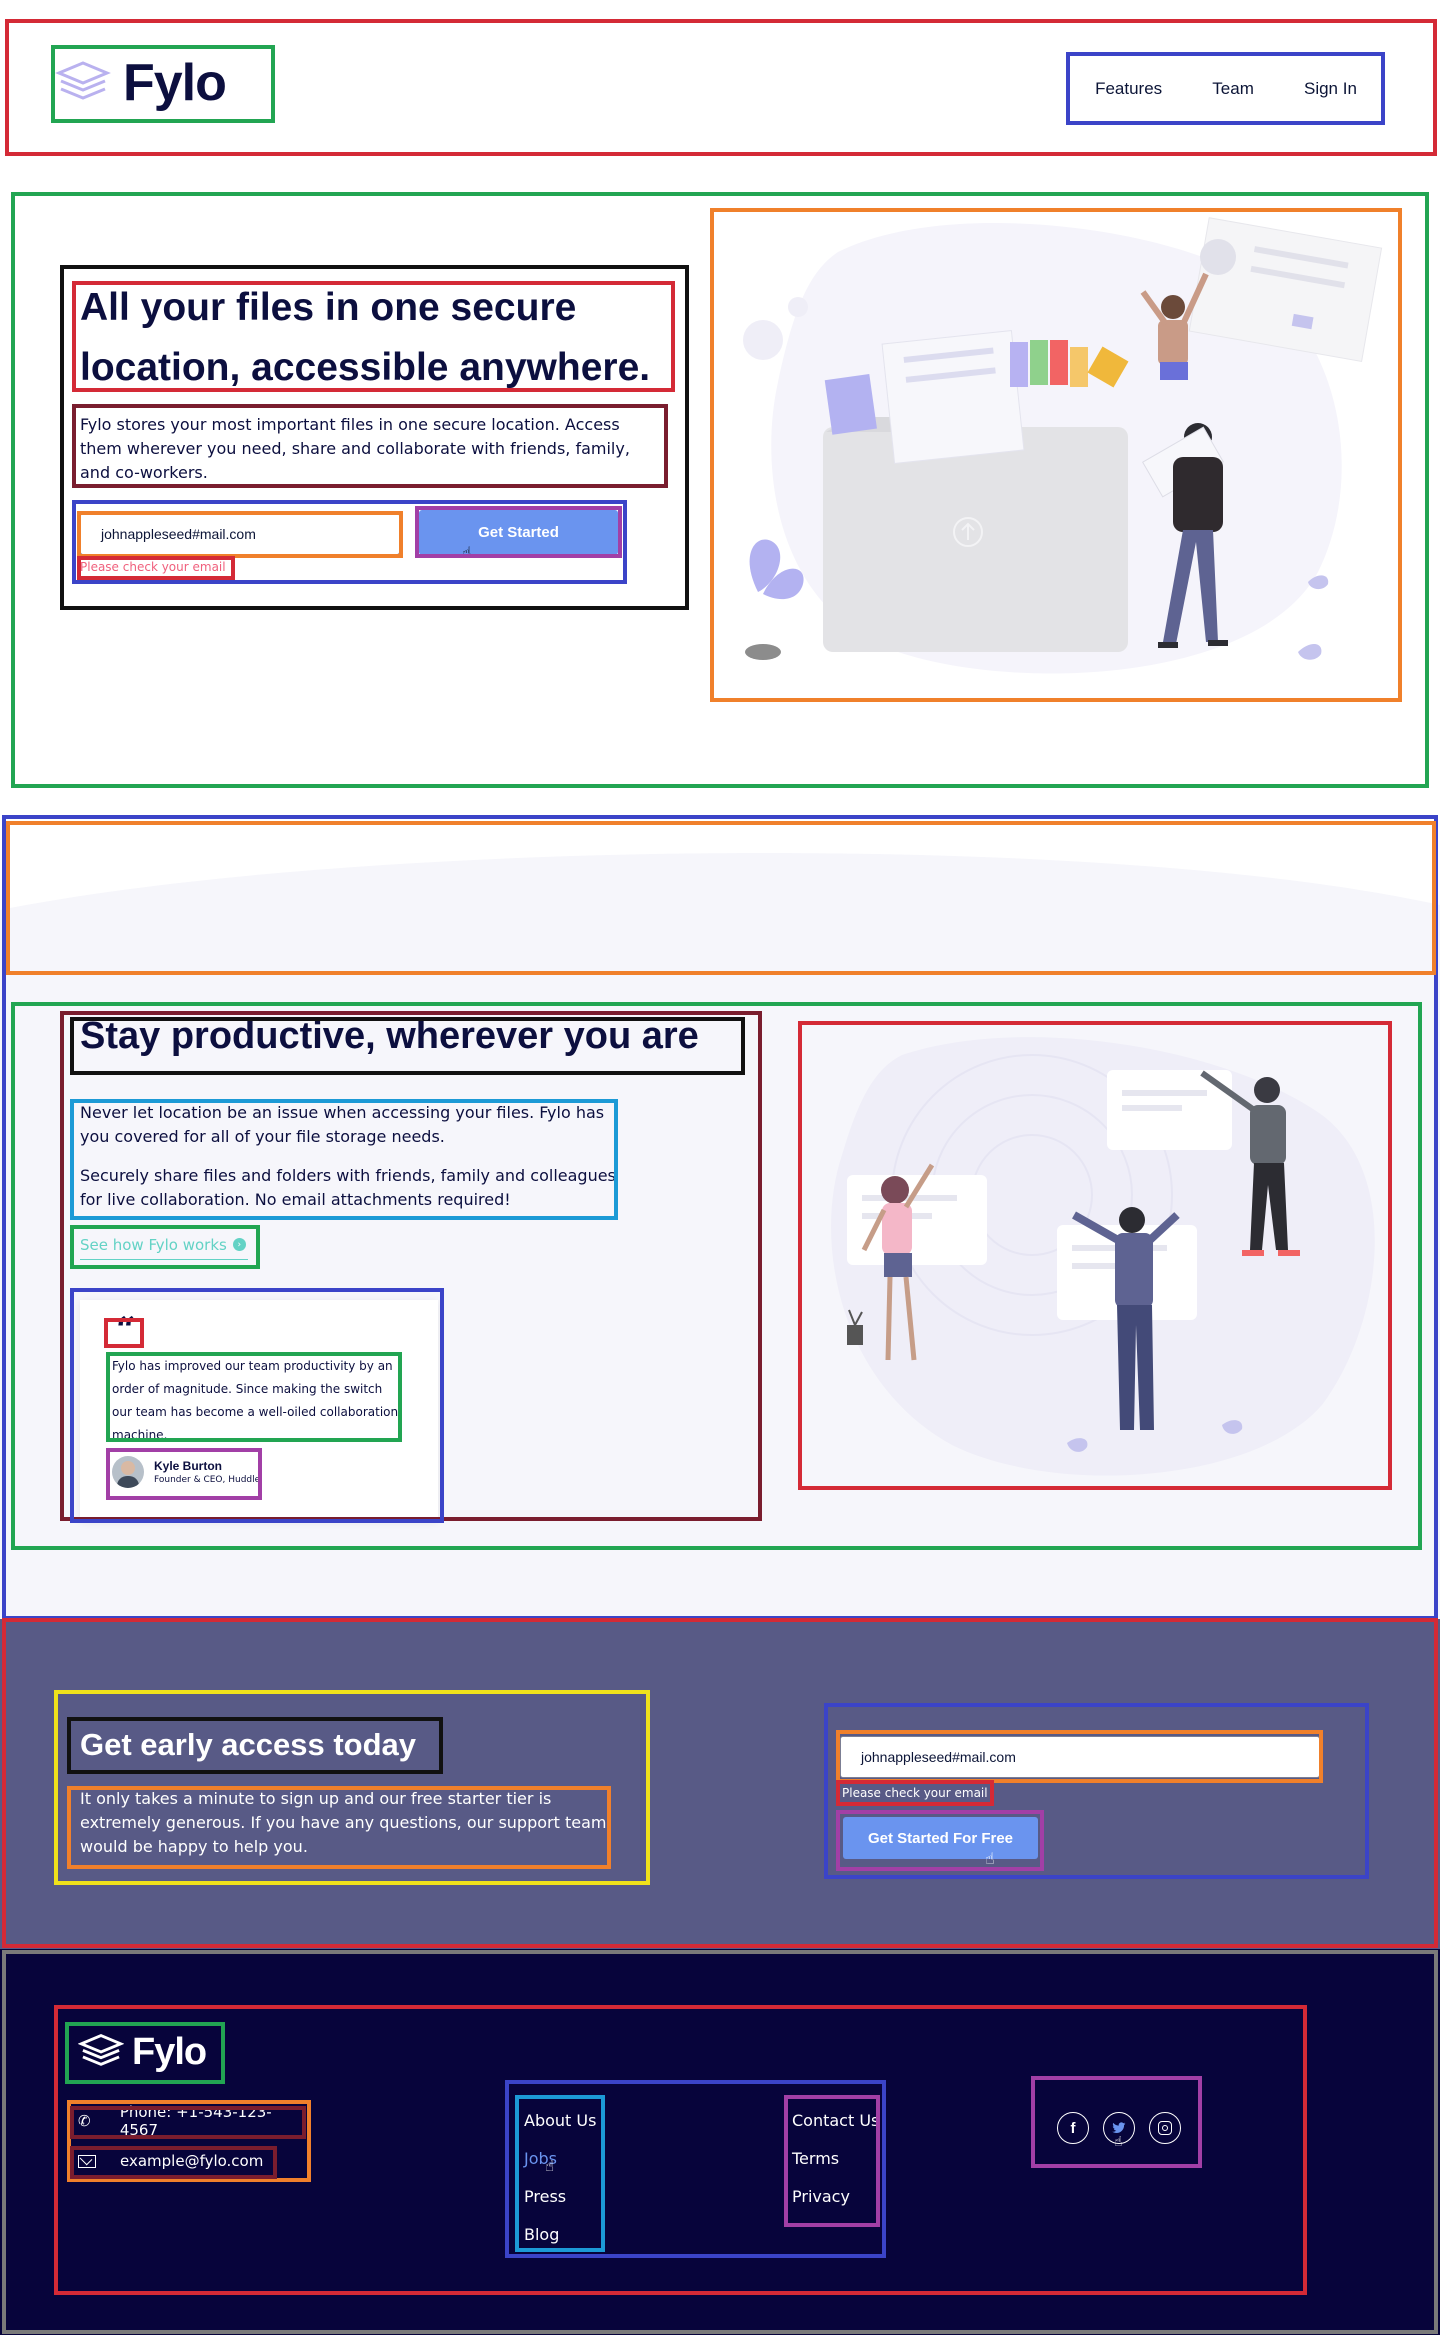  Describe the element at coordinates (87, 2160) in the screenshot. I see `mail-icon` at that location.